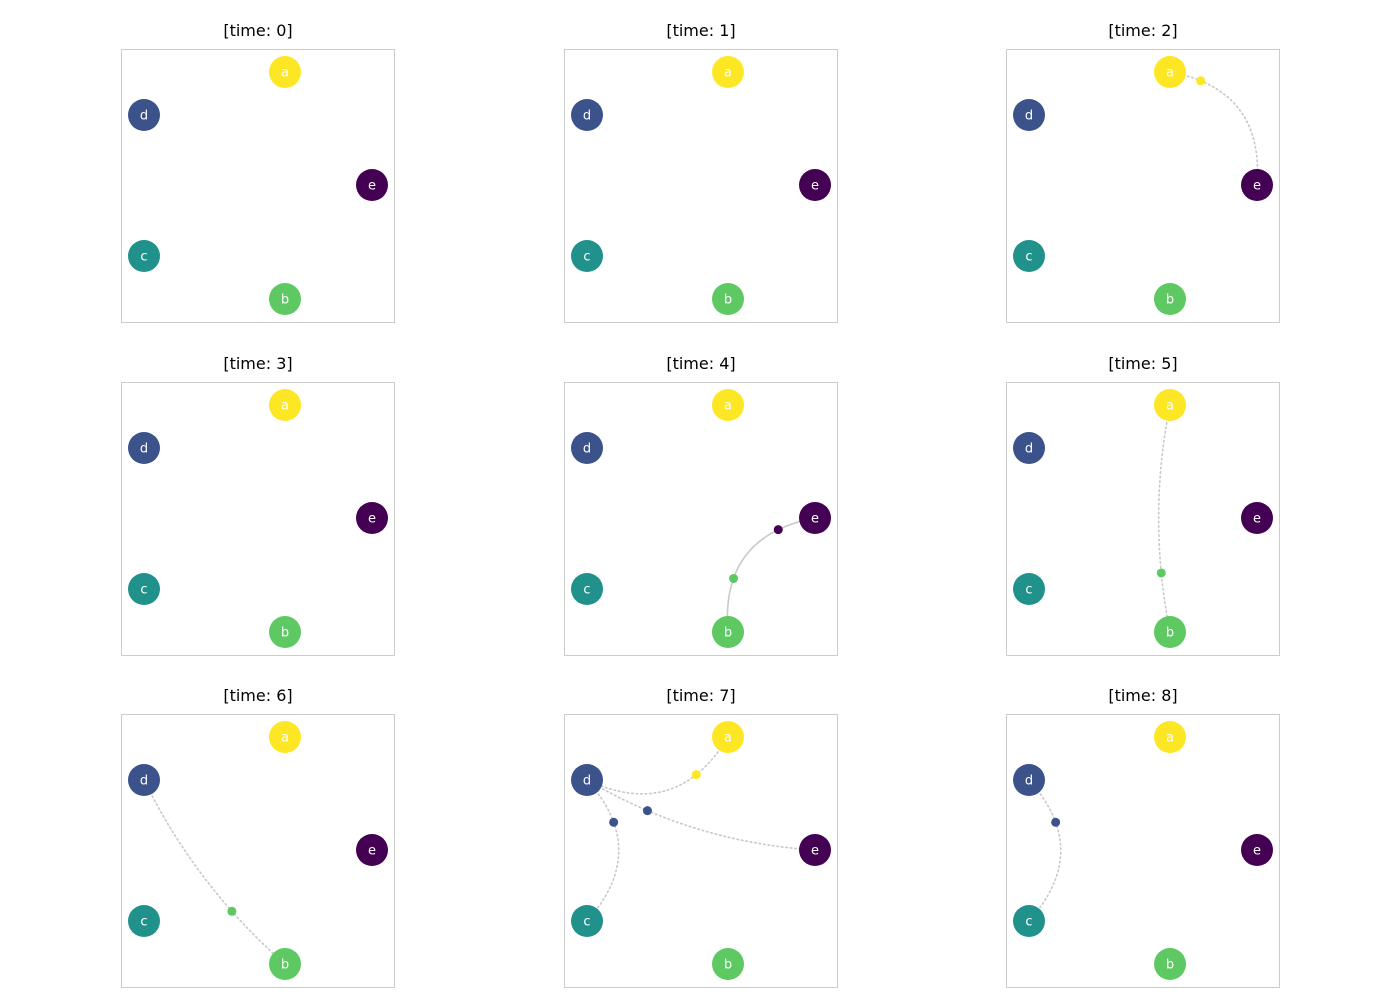 The image size is (1400, 1000). I want to click on panel-title: [time: 6], so click(258, 695).